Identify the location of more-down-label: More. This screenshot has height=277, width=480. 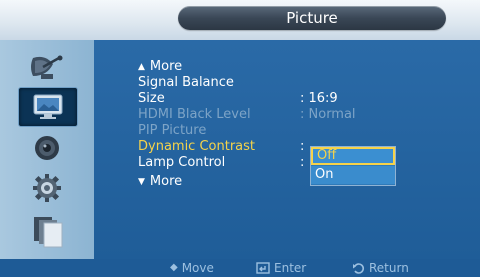
(166, 181).